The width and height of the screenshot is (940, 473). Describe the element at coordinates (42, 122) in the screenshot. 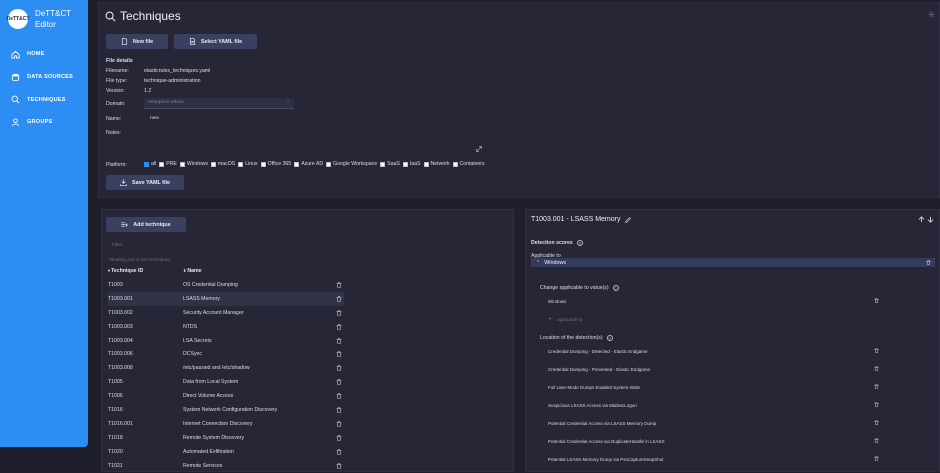

I see `sidebar-item-groups: GROUPS` at that location.